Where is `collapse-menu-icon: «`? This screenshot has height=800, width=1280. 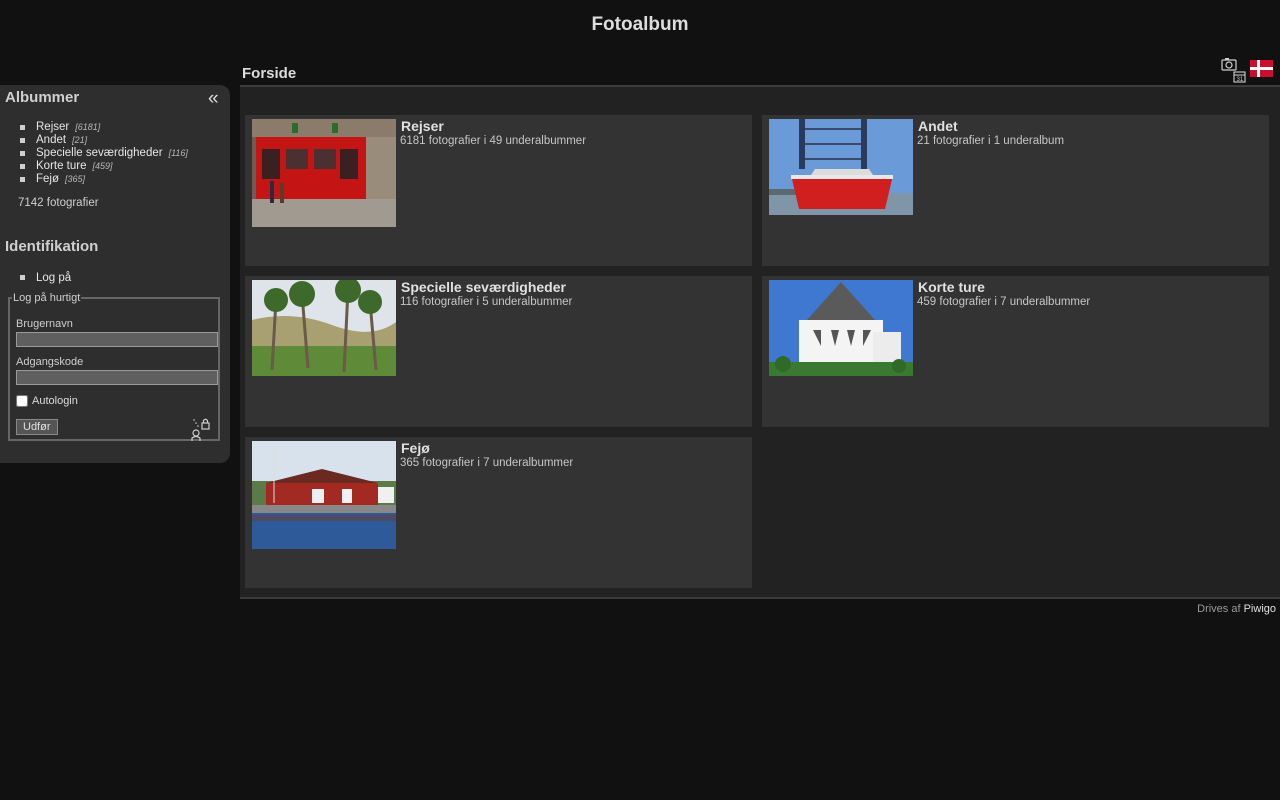 collapse-menu-icon: « is located at coordinates (213, 99).